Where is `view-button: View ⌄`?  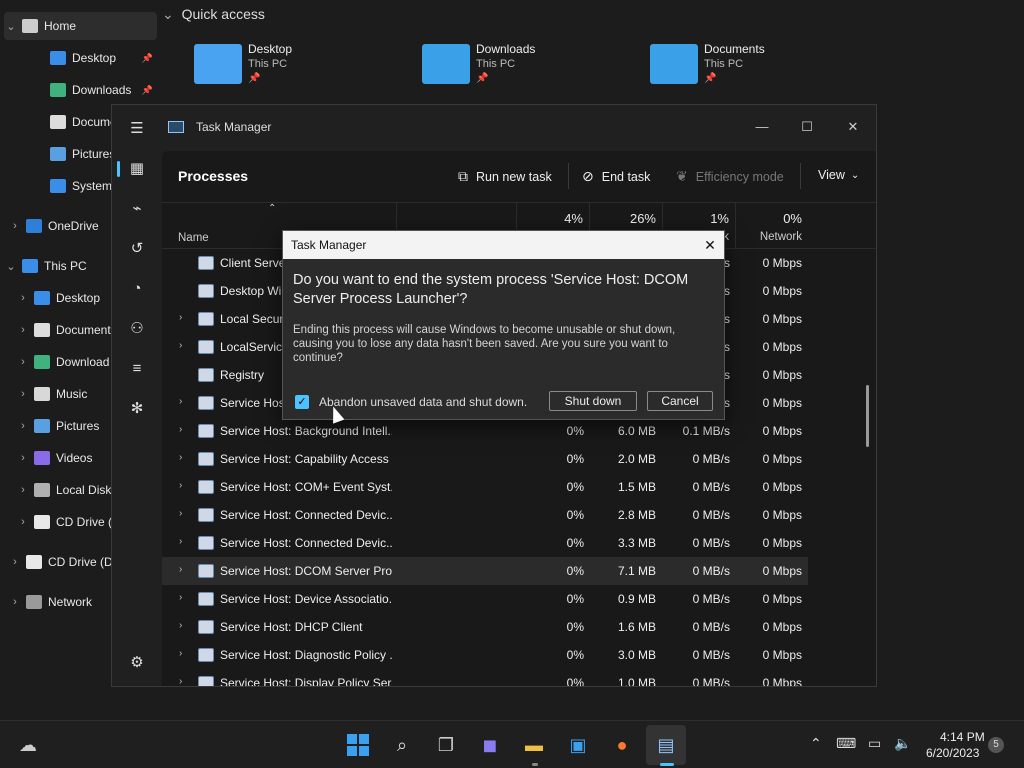
view-button: View ⌄ is located at coordinates (838, 175).